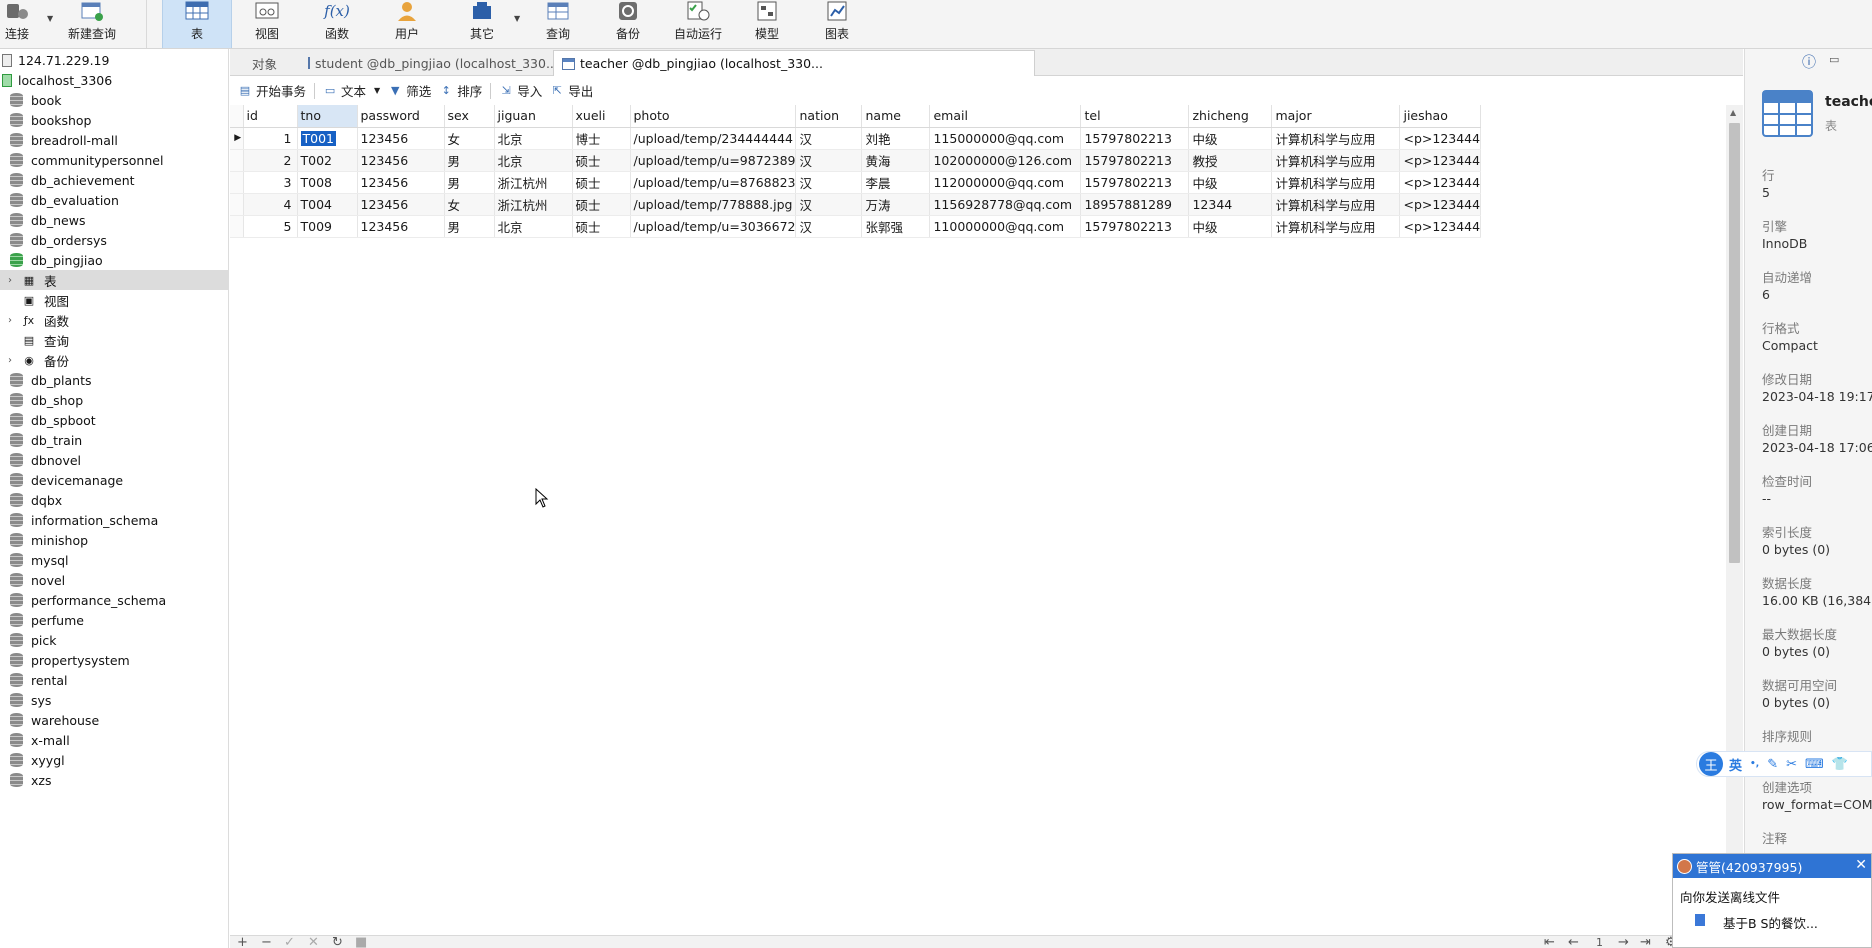 This screenshot has width=1872, height=948. Describe the element at coordinates (337, 24) in the screenshot. I see `toolbar-function-button: f(x) 函数` at that location.